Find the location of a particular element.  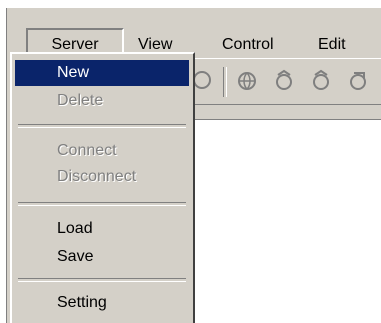

menu-item-delete: Delete is located at coordinates (102, 101).